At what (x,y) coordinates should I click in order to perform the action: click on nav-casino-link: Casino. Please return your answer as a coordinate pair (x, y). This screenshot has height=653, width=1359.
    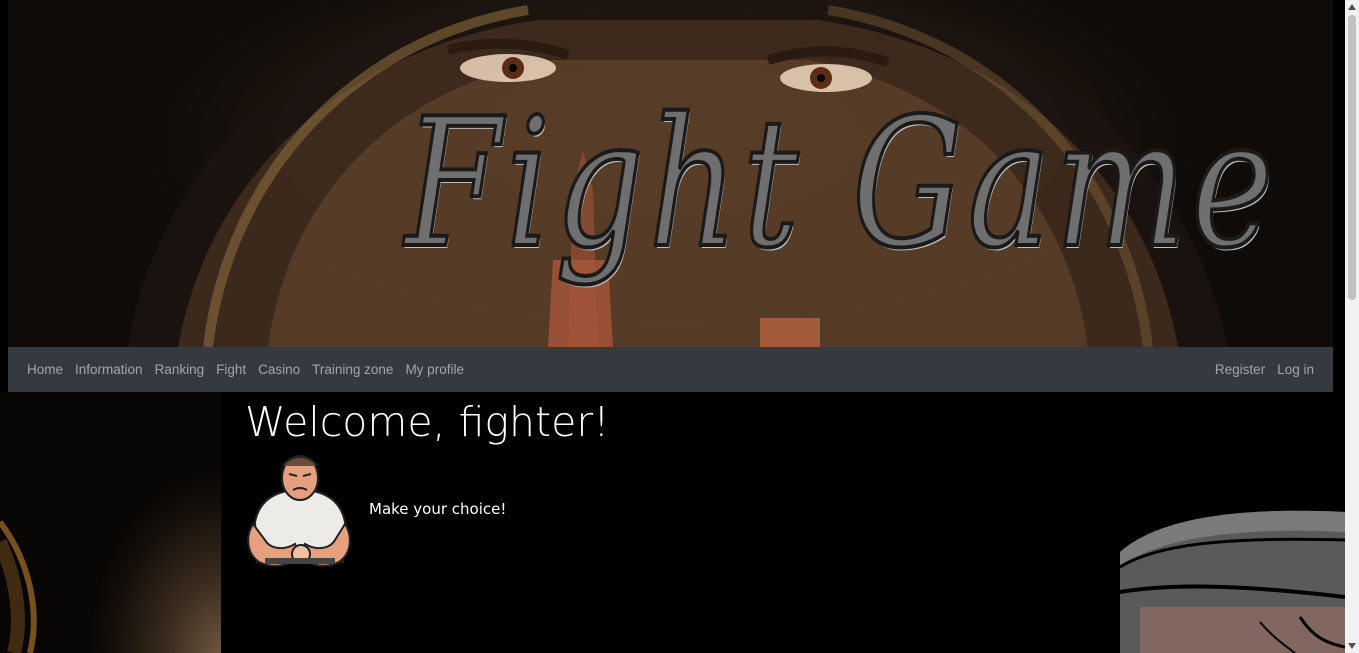
    Looking at the image, I should click on (279, 369).